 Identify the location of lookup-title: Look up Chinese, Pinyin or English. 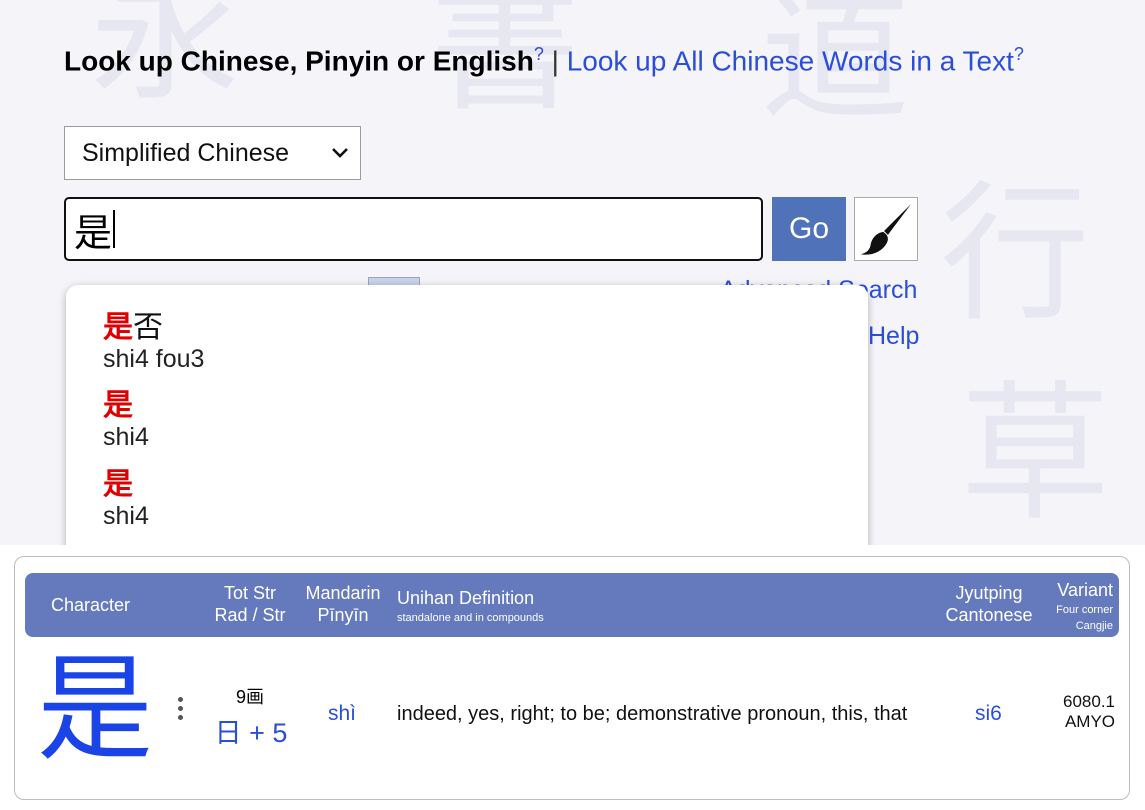
(299, 61).